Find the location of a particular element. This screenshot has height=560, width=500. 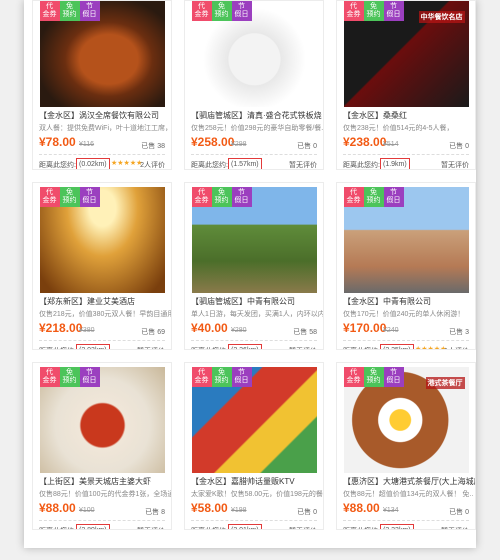

original-price: ¥514 is located at coordinates (391, 144).